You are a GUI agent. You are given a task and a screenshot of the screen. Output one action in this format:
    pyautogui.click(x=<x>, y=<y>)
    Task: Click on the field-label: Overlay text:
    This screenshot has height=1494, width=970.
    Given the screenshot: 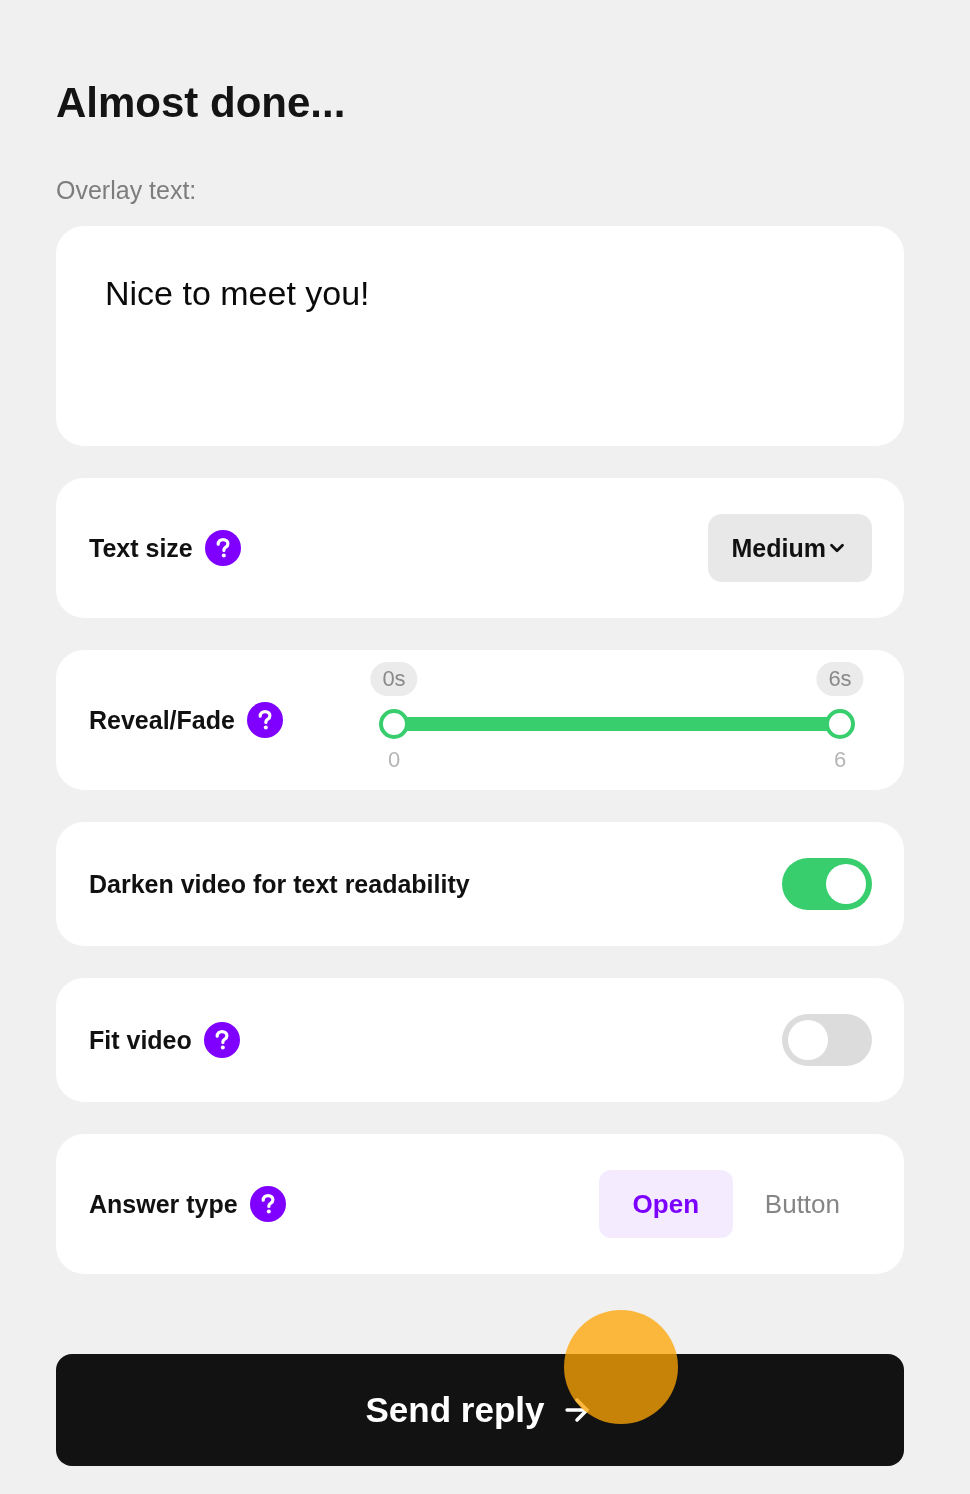 What is the action you would take?
    pyautogui.click(x=126, y=190)
    